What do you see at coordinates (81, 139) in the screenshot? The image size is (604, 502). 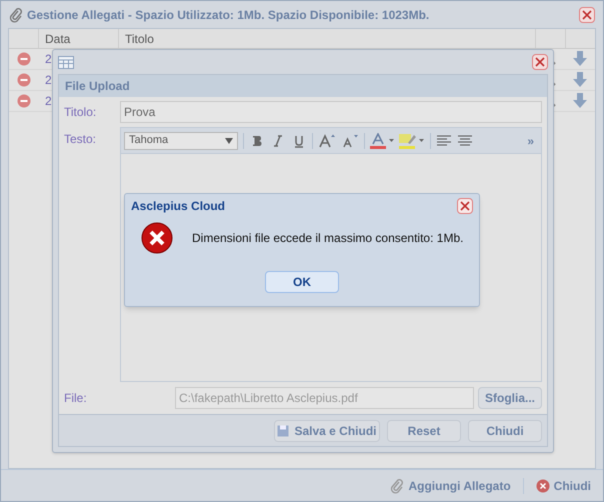 I see `field-label: Testo:` at bounding box center [81, 139].